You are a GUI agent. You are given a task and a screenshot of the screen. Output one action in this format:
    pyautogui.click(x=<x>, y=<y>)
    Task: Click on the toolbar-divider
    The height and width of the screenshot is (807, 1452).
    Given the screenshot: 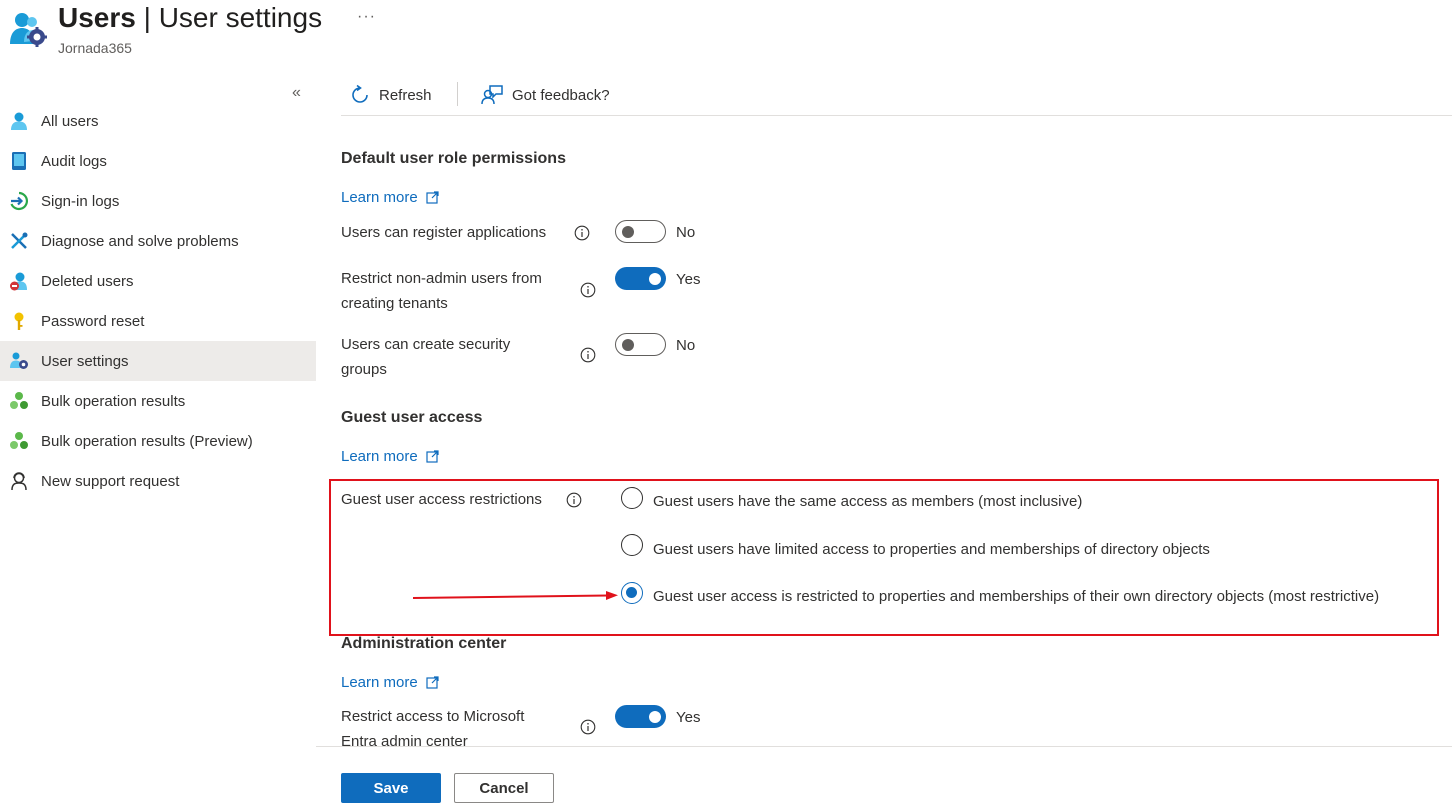 What is the action you would take?
    pyautogui.click(x=457, y=94)
    